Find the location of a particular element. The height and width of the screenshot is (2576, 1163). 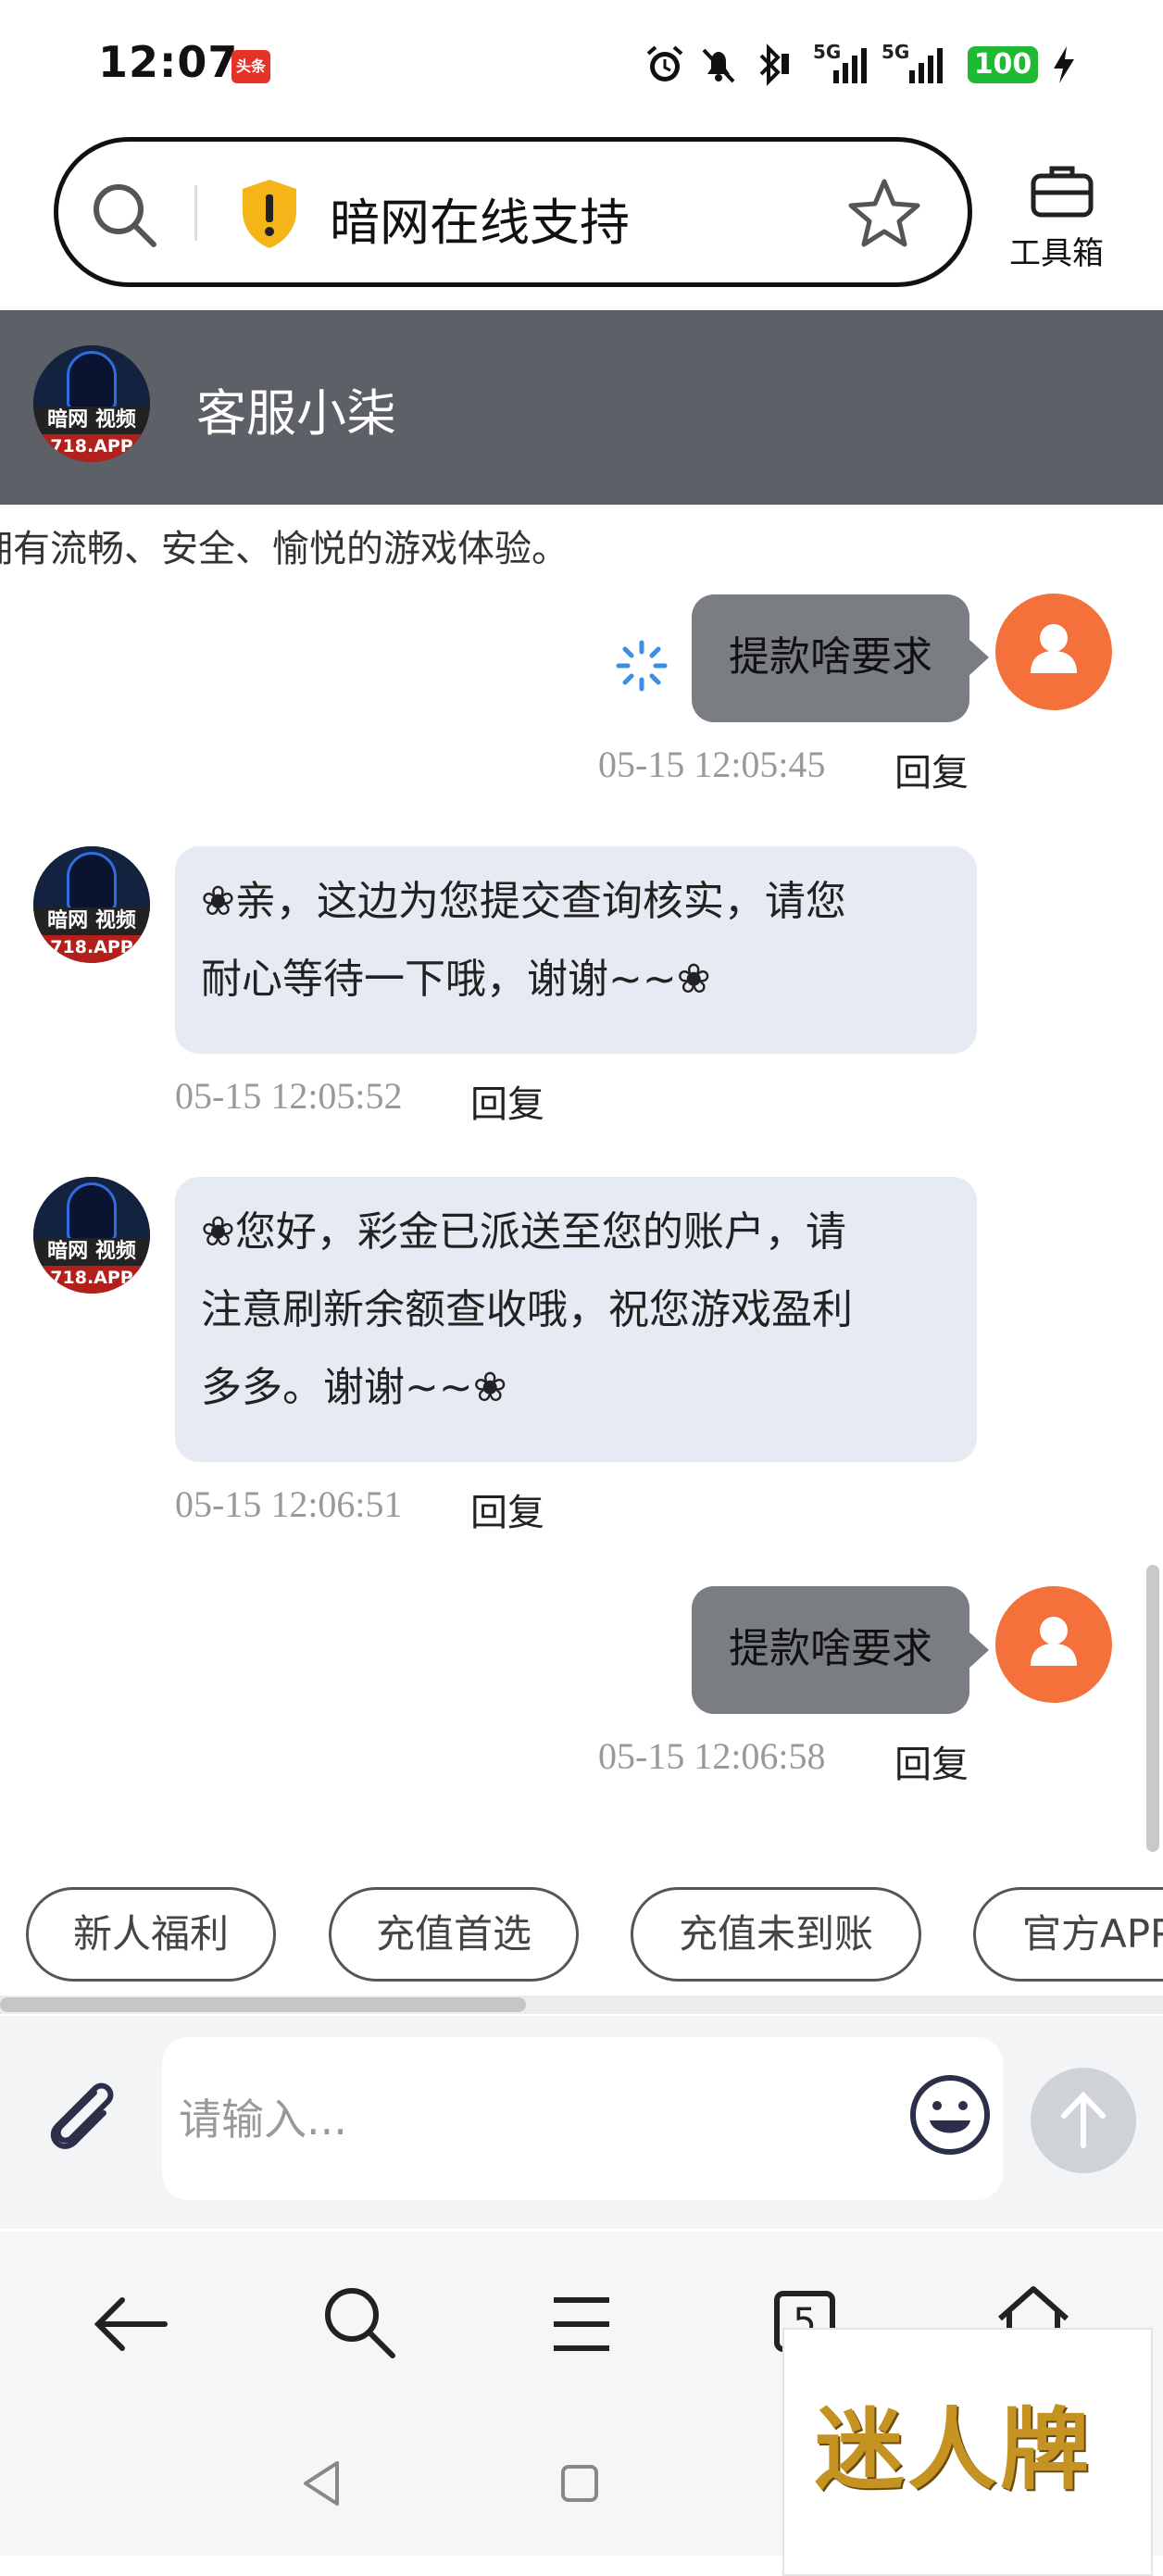

back-arrow-icon is located at coordinates (131, 2324).